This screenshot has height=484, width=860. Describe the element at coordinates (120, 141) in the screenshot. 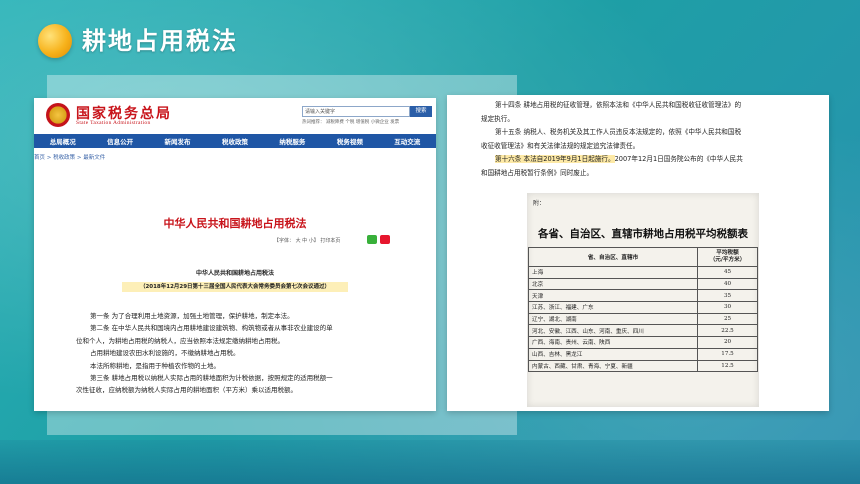

I see `nav-item: 信息公开` at that location.